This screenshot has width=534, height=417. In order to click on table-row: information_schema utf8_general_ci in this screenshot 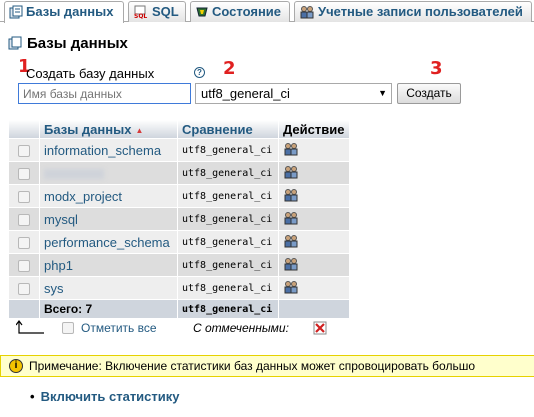, I will do `click(179, 150)`.